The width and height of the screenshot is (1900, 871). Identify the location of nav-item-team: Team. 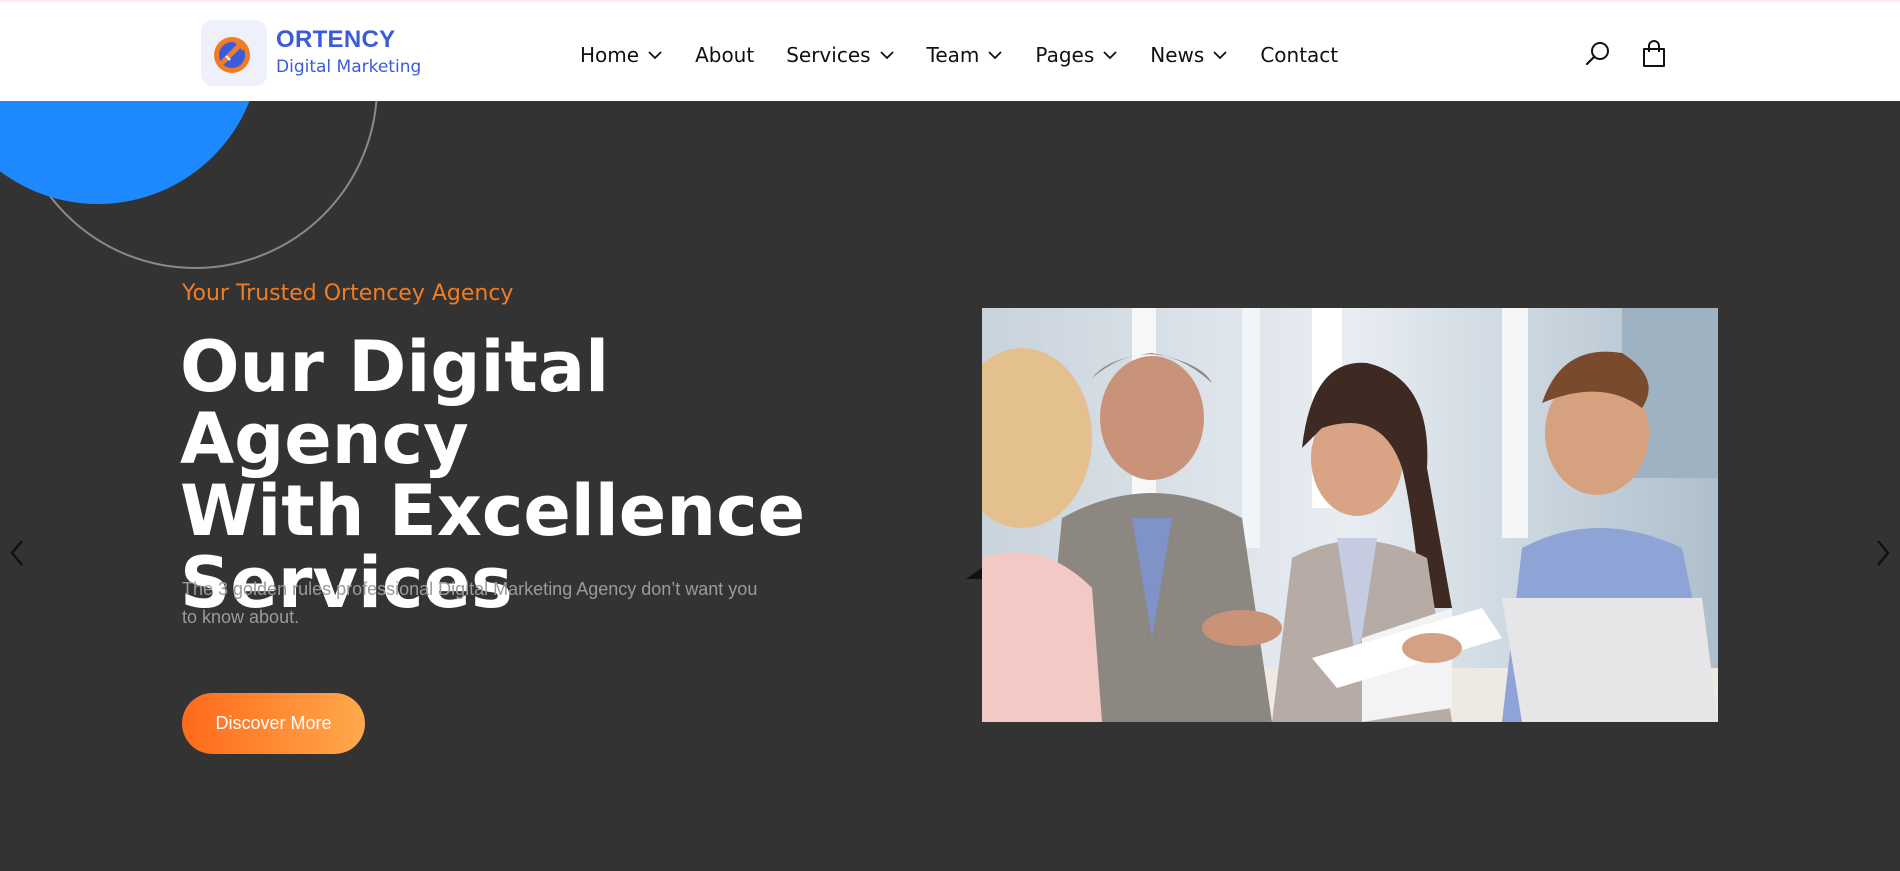
(965, 55).